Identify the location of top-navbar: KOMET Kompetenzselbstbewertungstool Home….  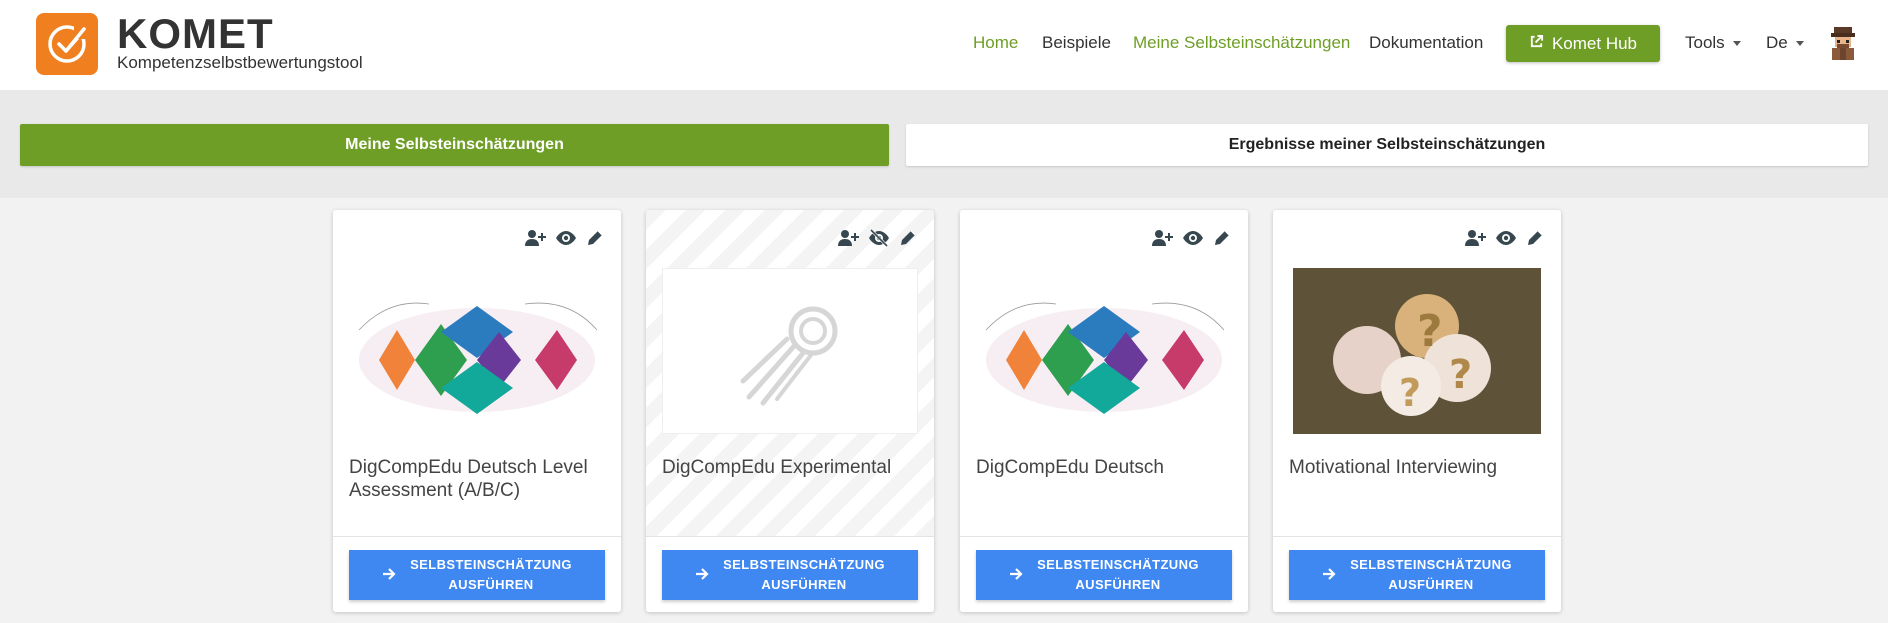
(944, 45).